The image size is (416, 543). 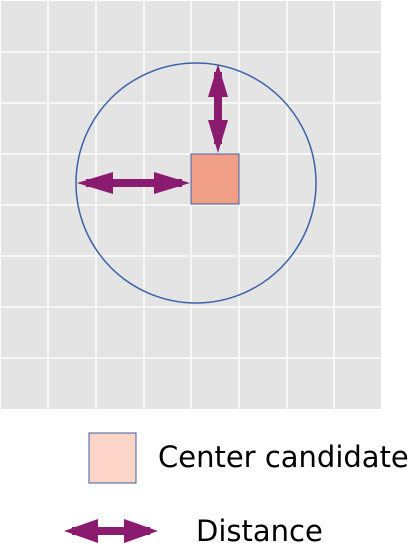 I want to click on legend-center-swatch, so click(x=112, y=458).